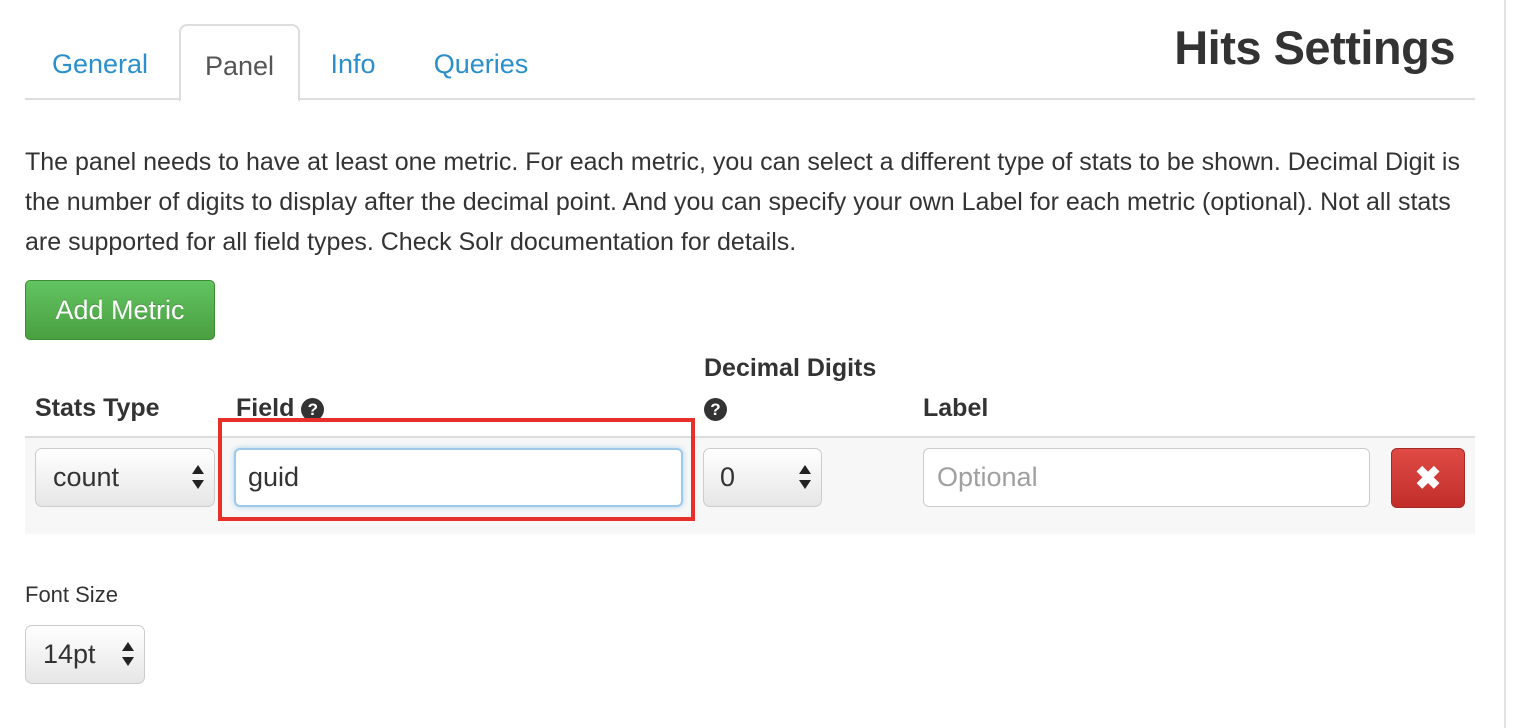 Image resolution: width=1514 pixels, height=728 pixels. I want to click on font-size-select: 14pt, so click(85, 654).